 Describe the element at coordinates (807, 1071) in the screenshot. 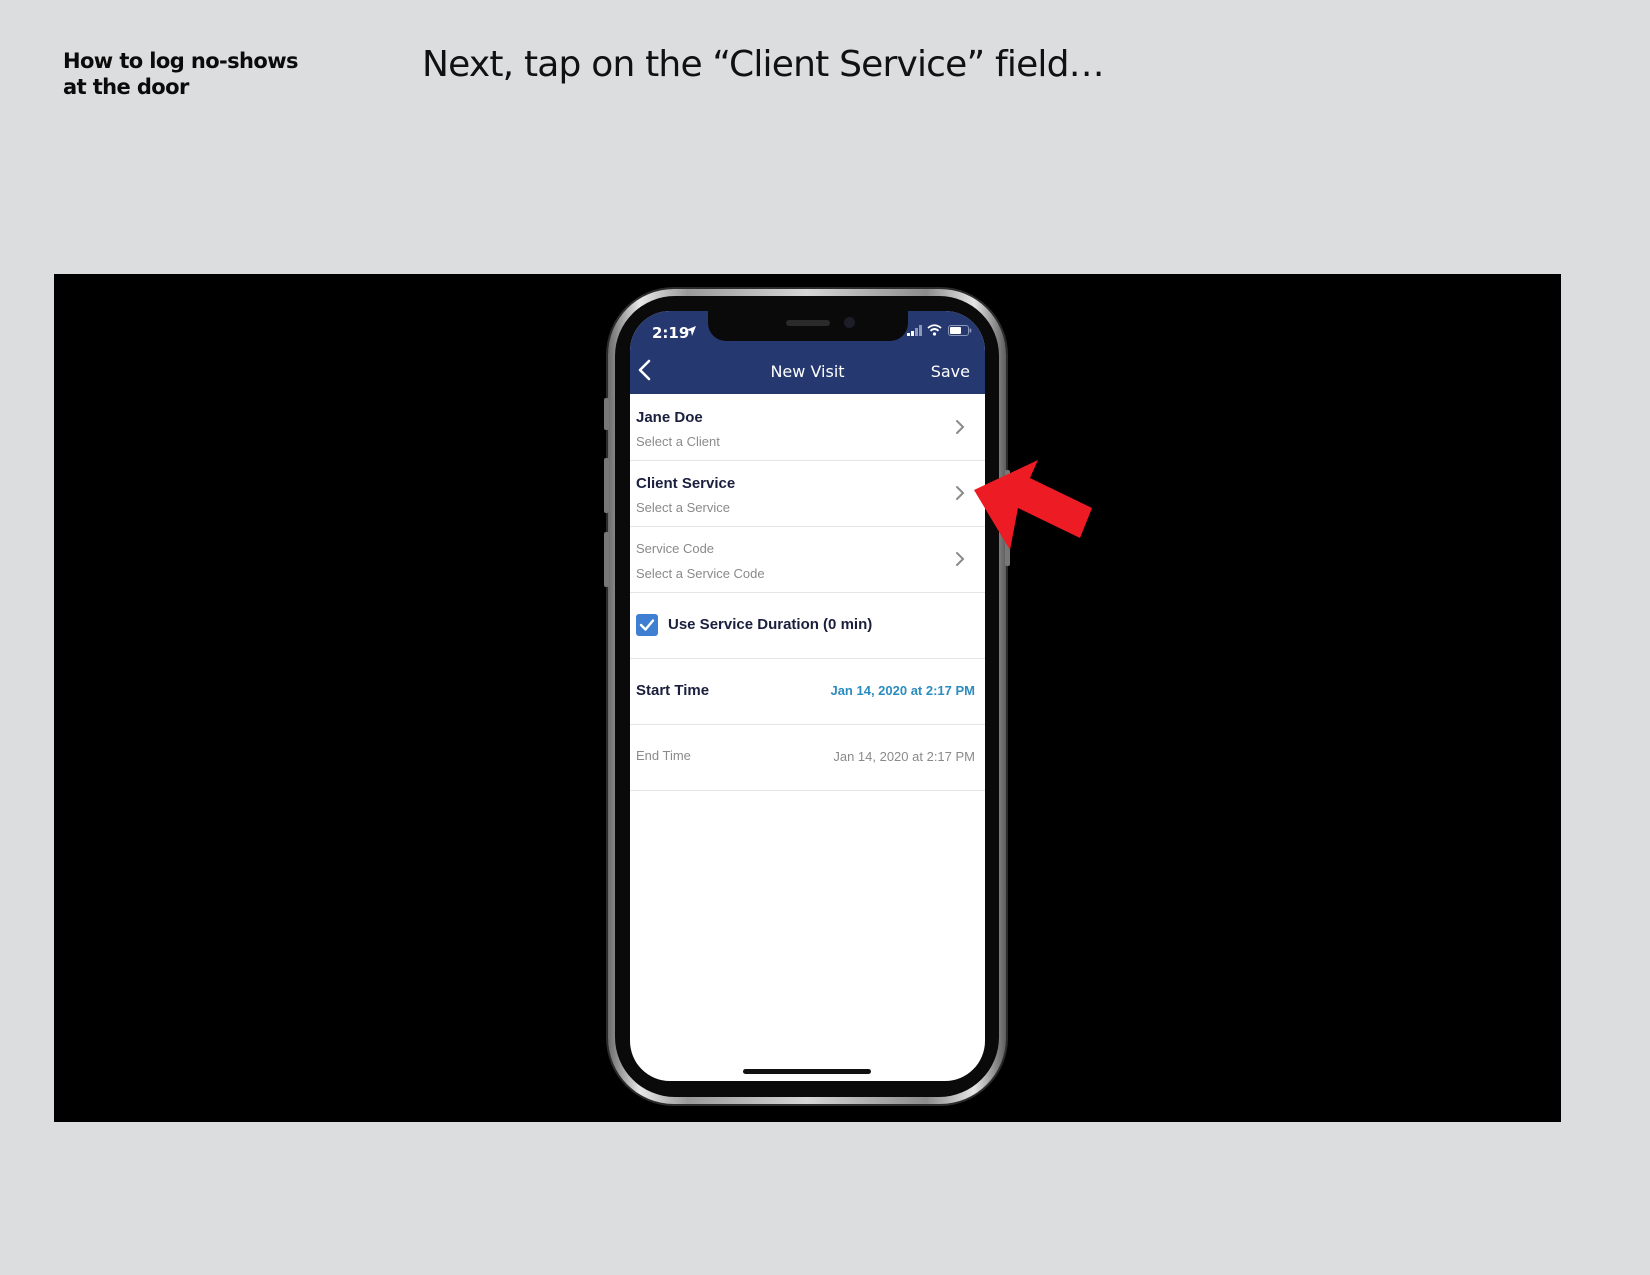

I see `home-indicator` at that location.